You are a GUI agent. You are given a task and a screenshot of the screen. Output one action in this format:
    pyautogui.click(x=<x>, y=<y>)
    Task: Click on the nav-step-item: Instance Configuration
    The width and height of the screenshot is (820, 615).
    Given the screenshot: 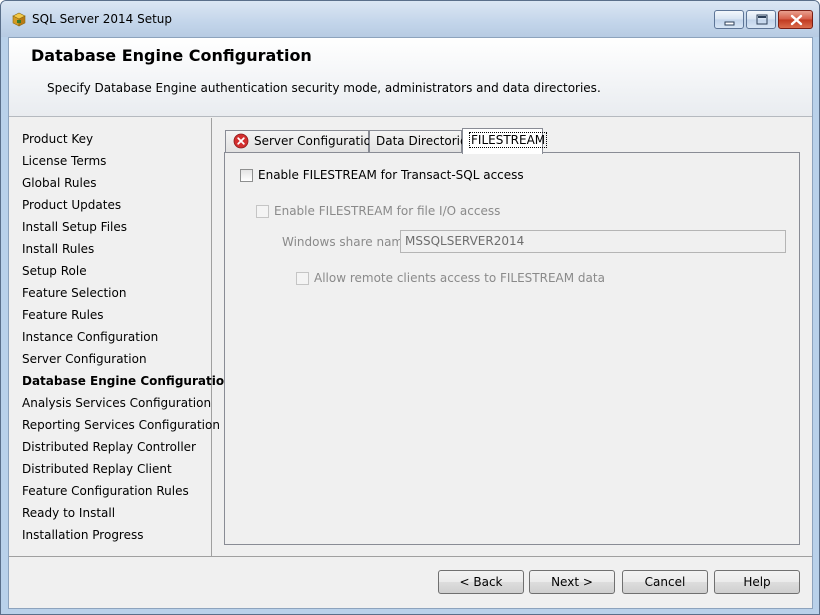 What is the action you would take?
    pyautogui.click(x=90, y=337)
    